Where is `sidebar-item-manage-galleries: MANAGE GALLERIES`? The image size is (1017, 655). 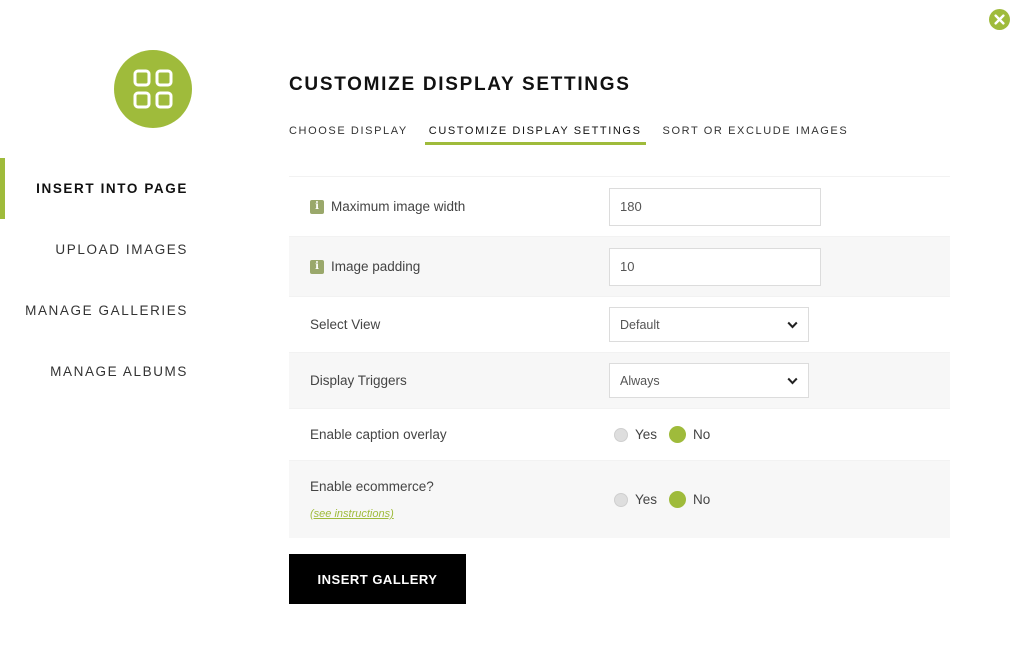
sidebar-item-manage-galleries: MANAGE GALLERIES is located at coordinates (100, 310).